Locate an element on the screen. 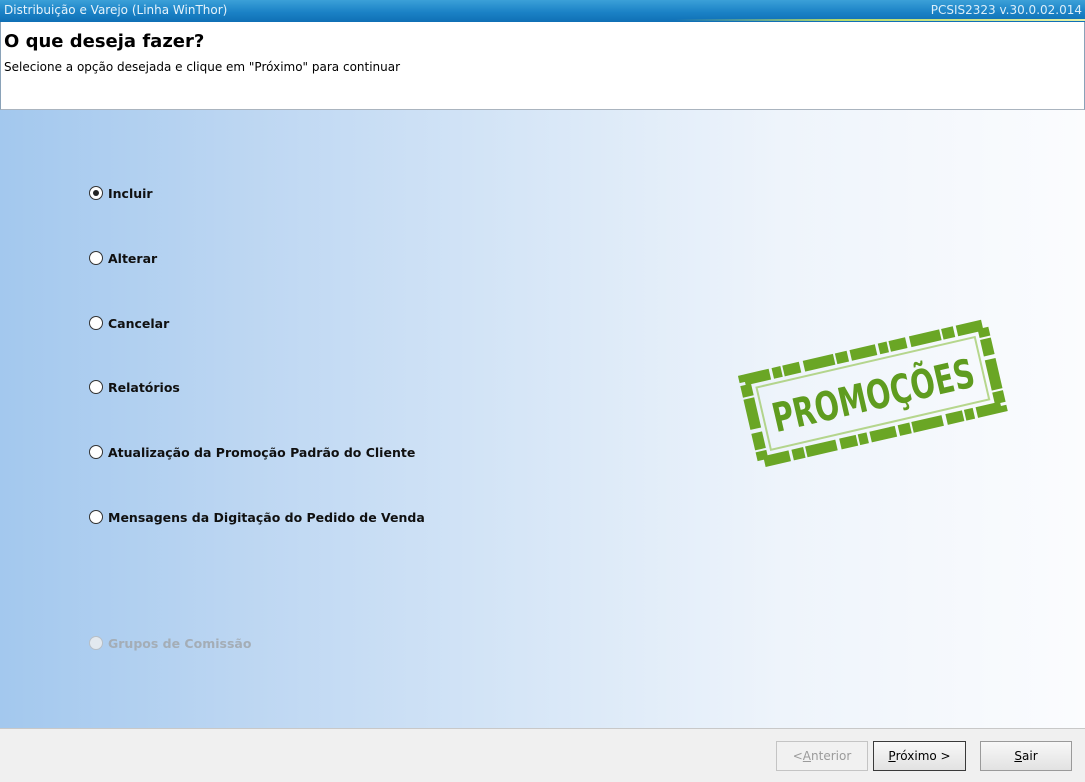 The height and width of the screenshot is (782, 1085). previous-button-mnemonic: A is located at coordinates (807, 756).